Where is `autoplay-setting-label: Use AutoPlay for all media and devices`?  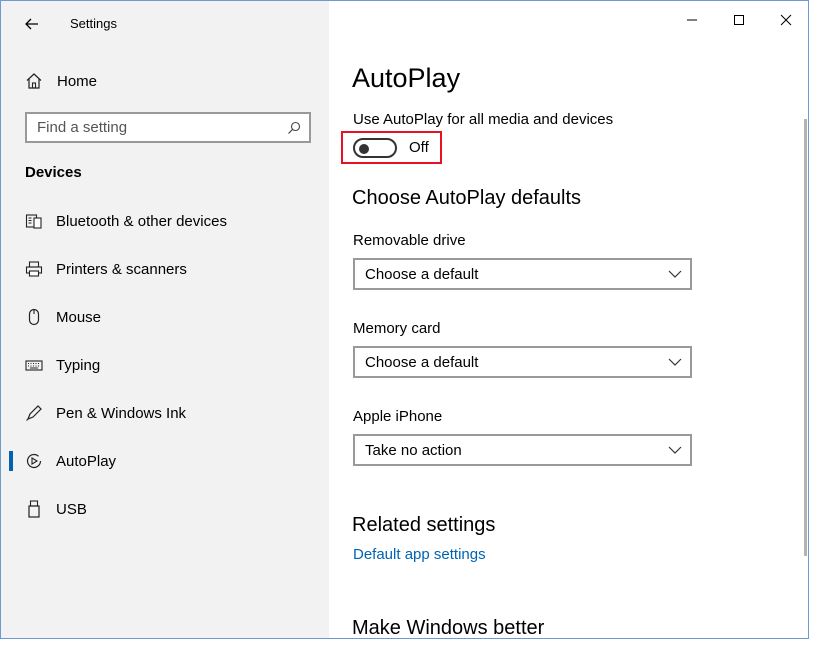 autoplay-setting-label: Use AutoPlay for all media and devices is located at coordinates (483, 119).